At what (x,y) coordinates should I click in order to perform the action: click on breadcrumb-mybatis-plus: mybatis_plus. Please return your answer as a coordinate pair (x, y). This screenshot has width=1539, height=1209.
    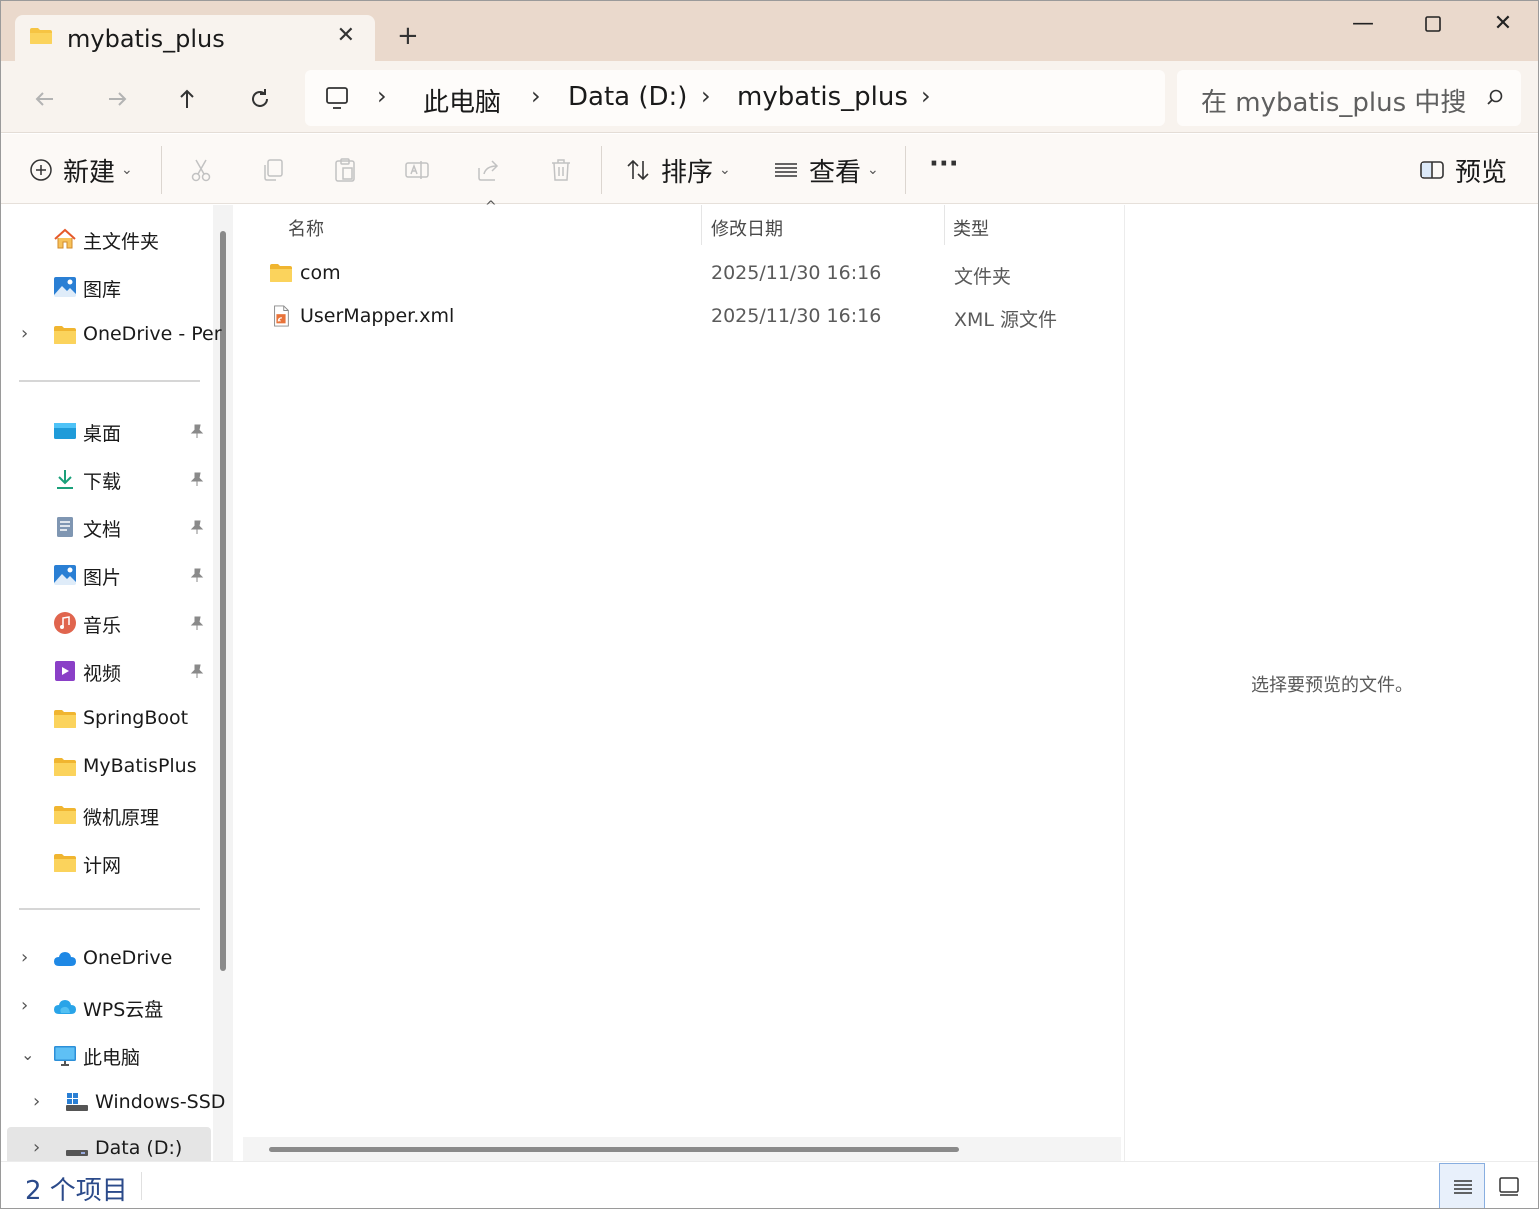
    Looking at the image, I should click on (822, 97).